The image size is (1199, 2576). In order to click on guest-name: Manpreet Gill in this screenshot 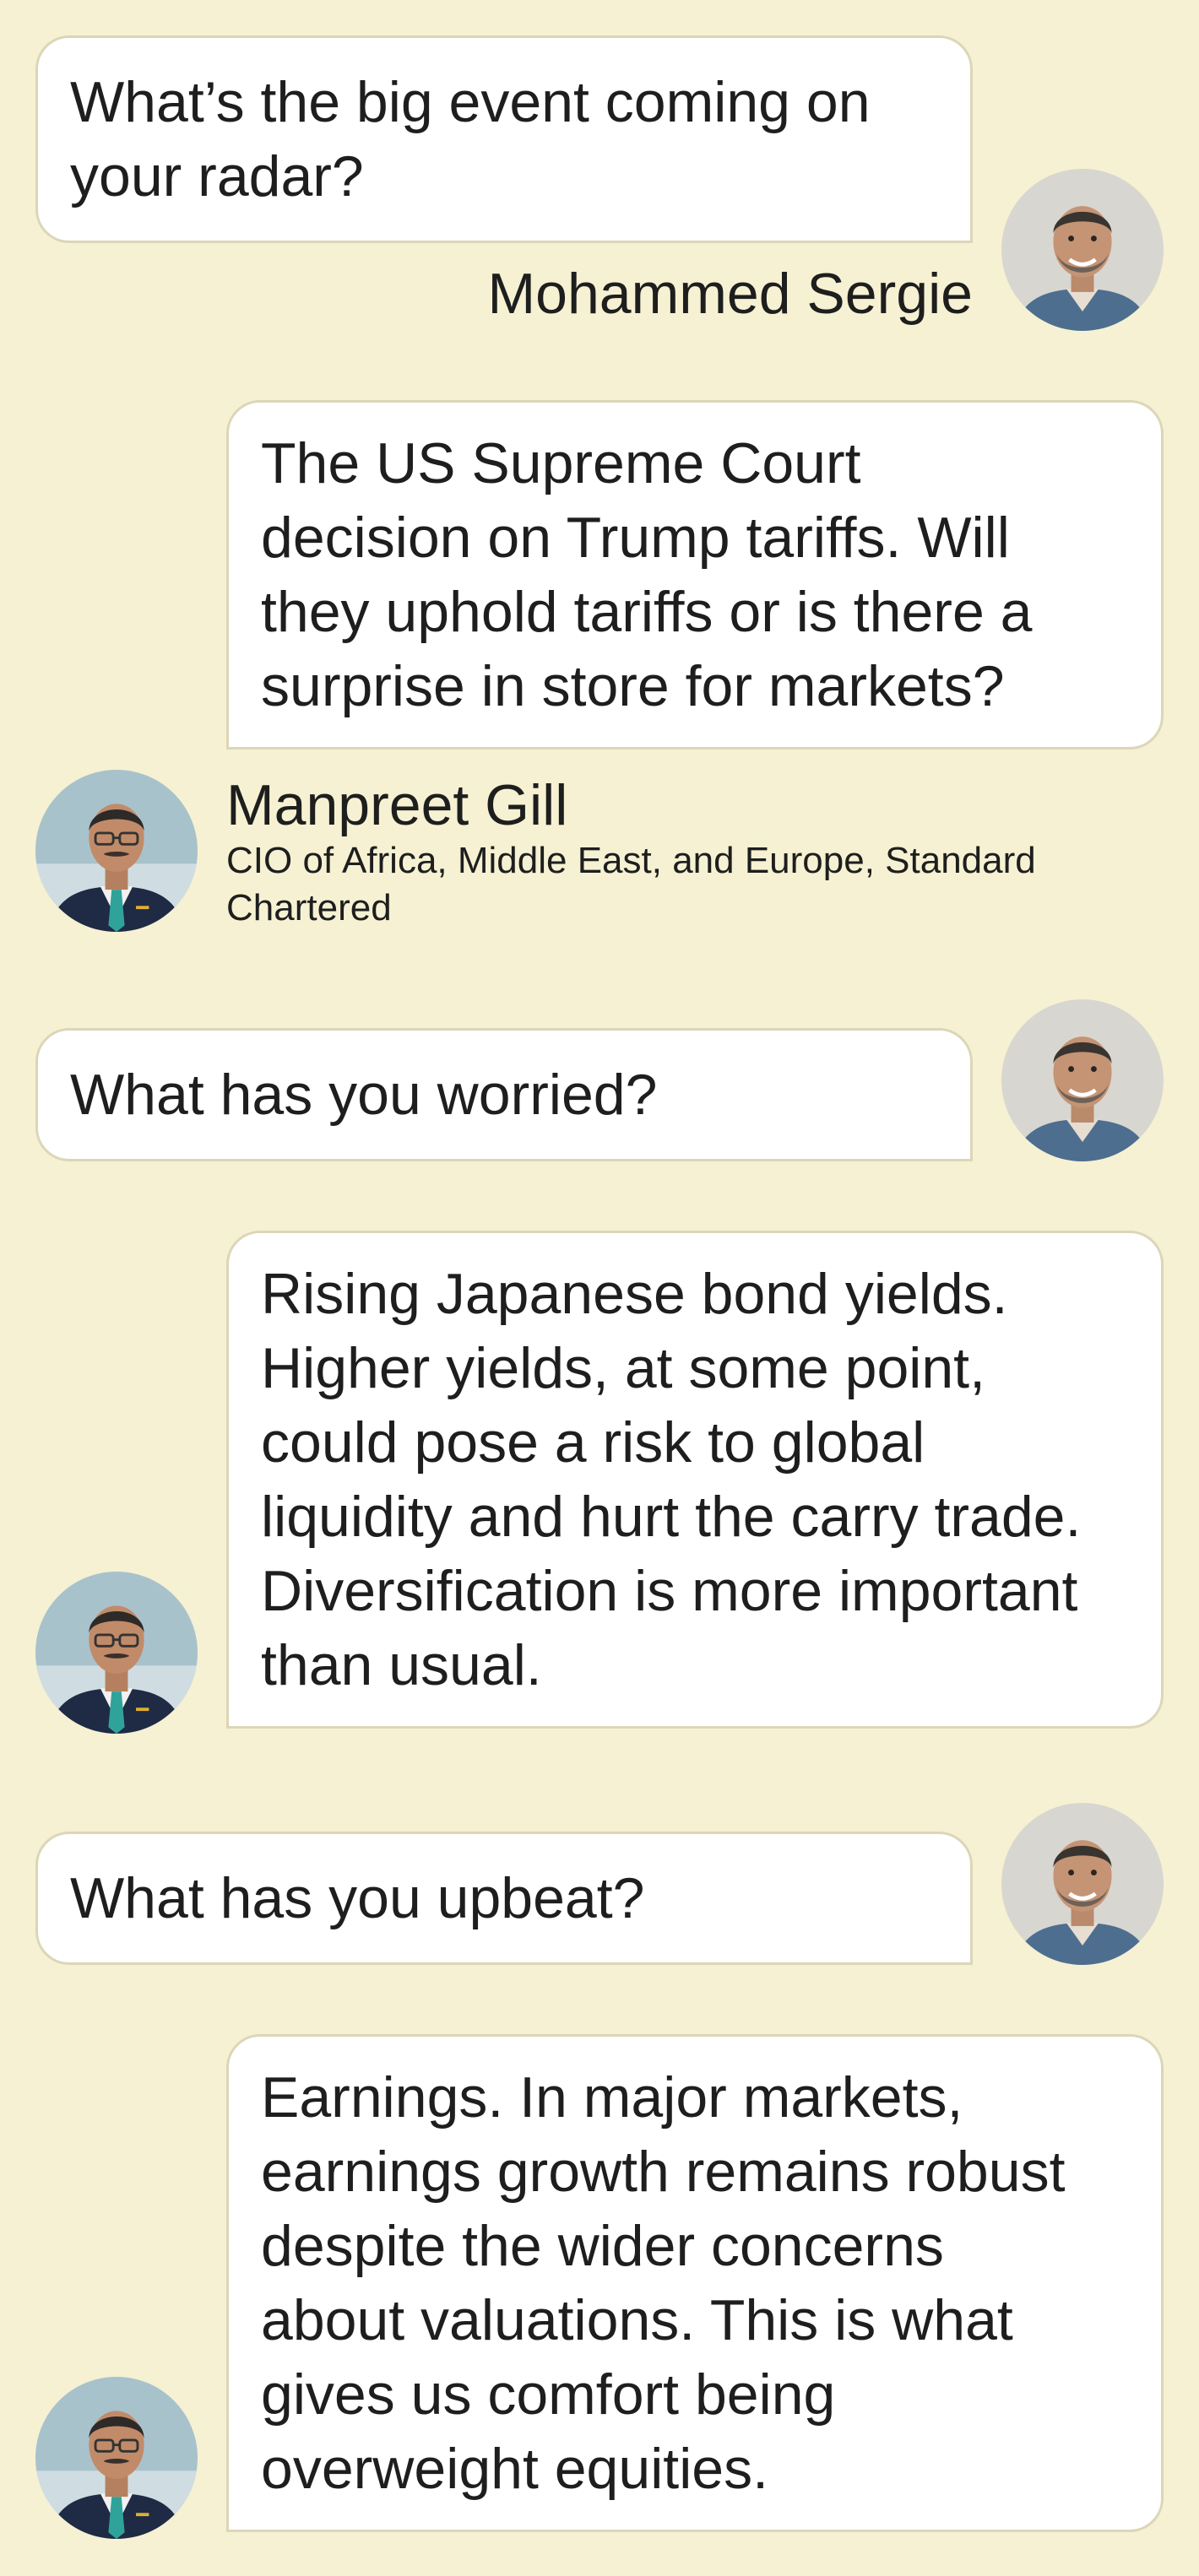, I will do `click(397, 805)`.